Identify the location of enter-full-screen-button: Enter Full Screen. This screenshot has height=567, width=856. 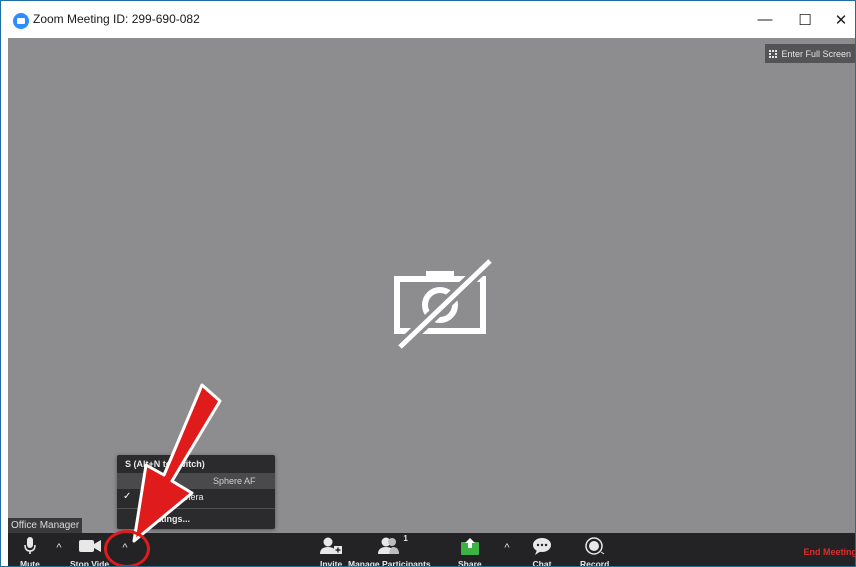
(810, 53).